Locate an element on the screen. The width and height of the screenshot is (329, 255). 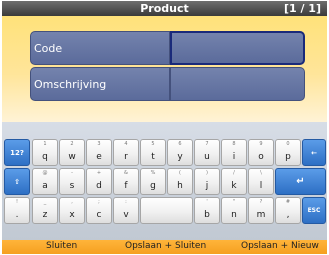
key-label: z is located at coordinates (45, 215).